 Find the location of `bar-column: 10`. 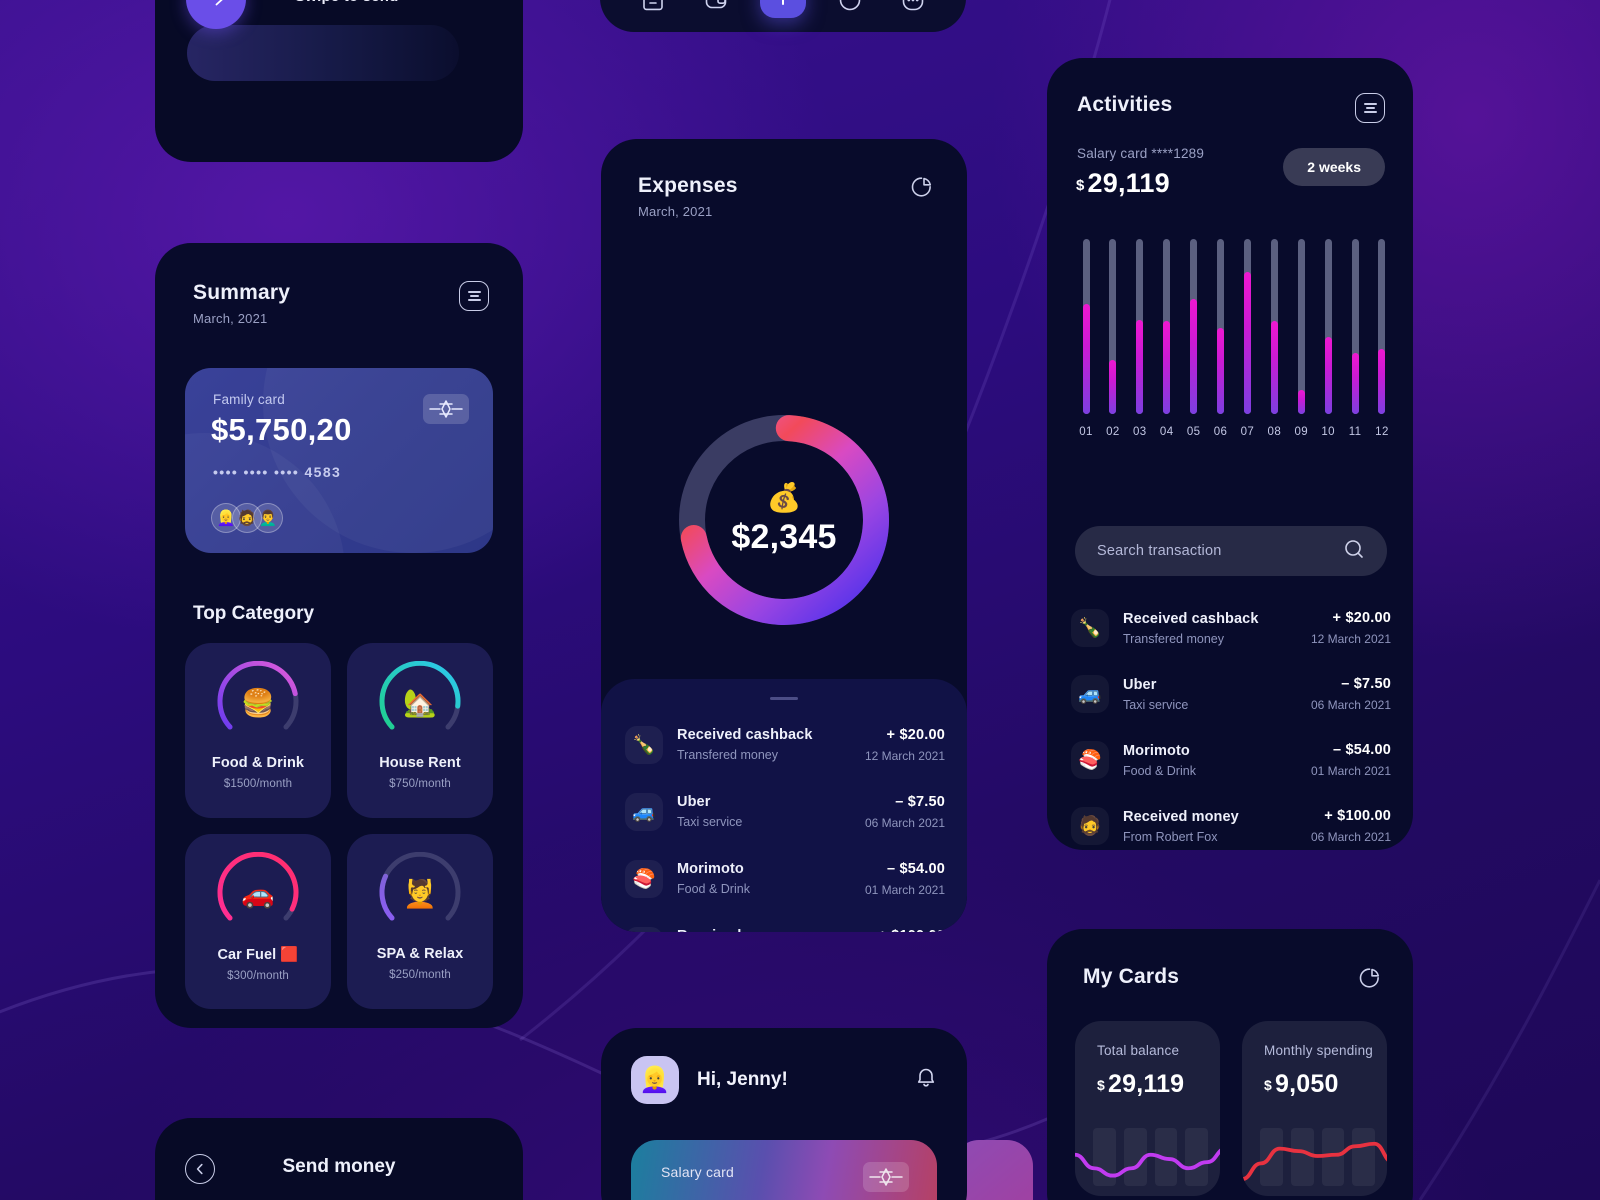

bar-column: 10 is located at coordinates (1328, 338).